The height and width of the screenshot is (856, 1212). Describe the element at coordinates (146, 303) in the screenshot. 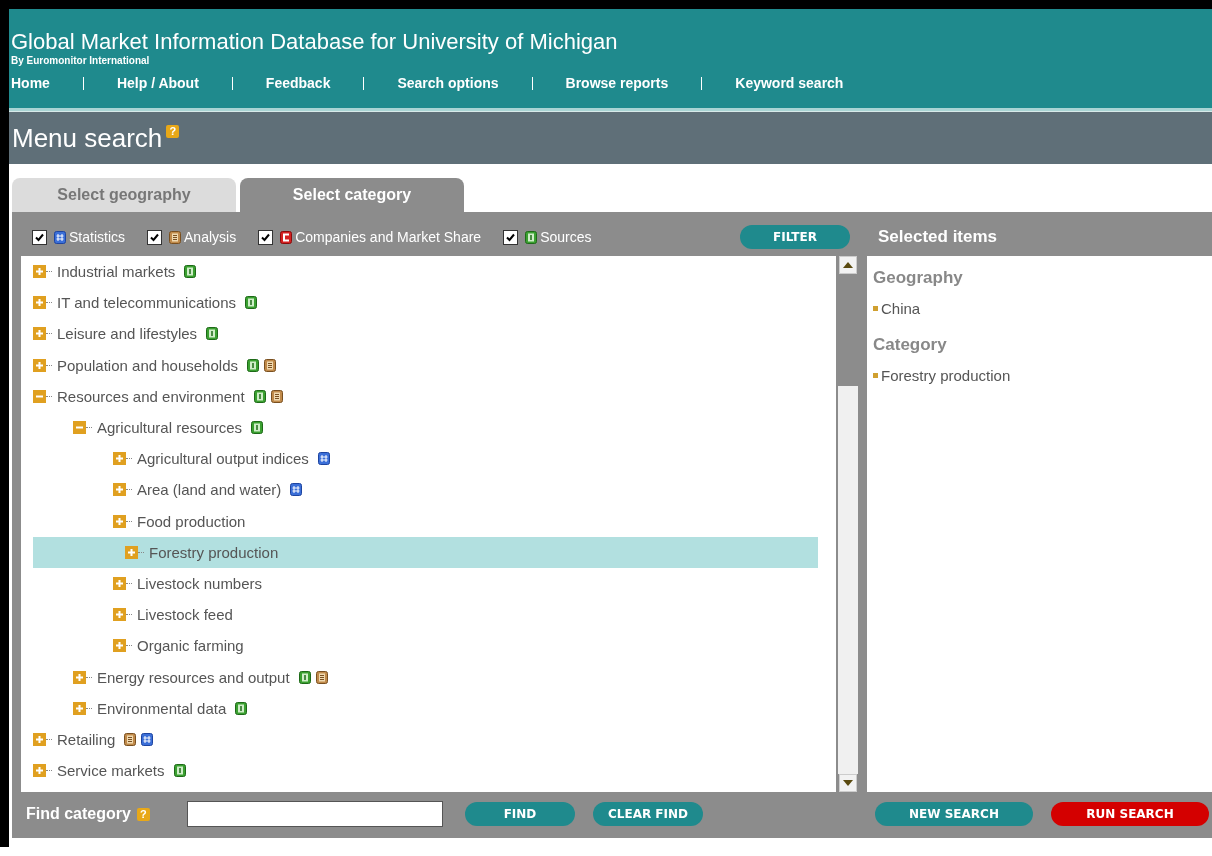

I see `tree-item-label: IT and telecommunications` at that location.